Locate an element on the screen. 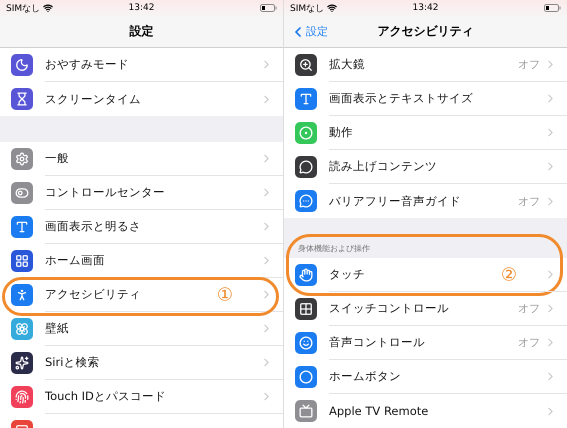 Image resolution: width=567 pixels, height=428 pixels. settings-row: Touch IDとパスコード is located at coordinates (141, 397).